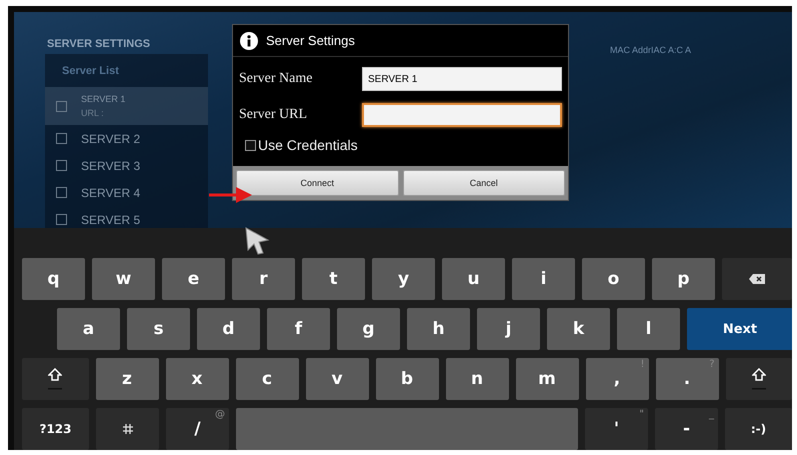  Describe the element at coordinates (333, 279) in the screenshot. I see `keyboard-key: t` at that location.